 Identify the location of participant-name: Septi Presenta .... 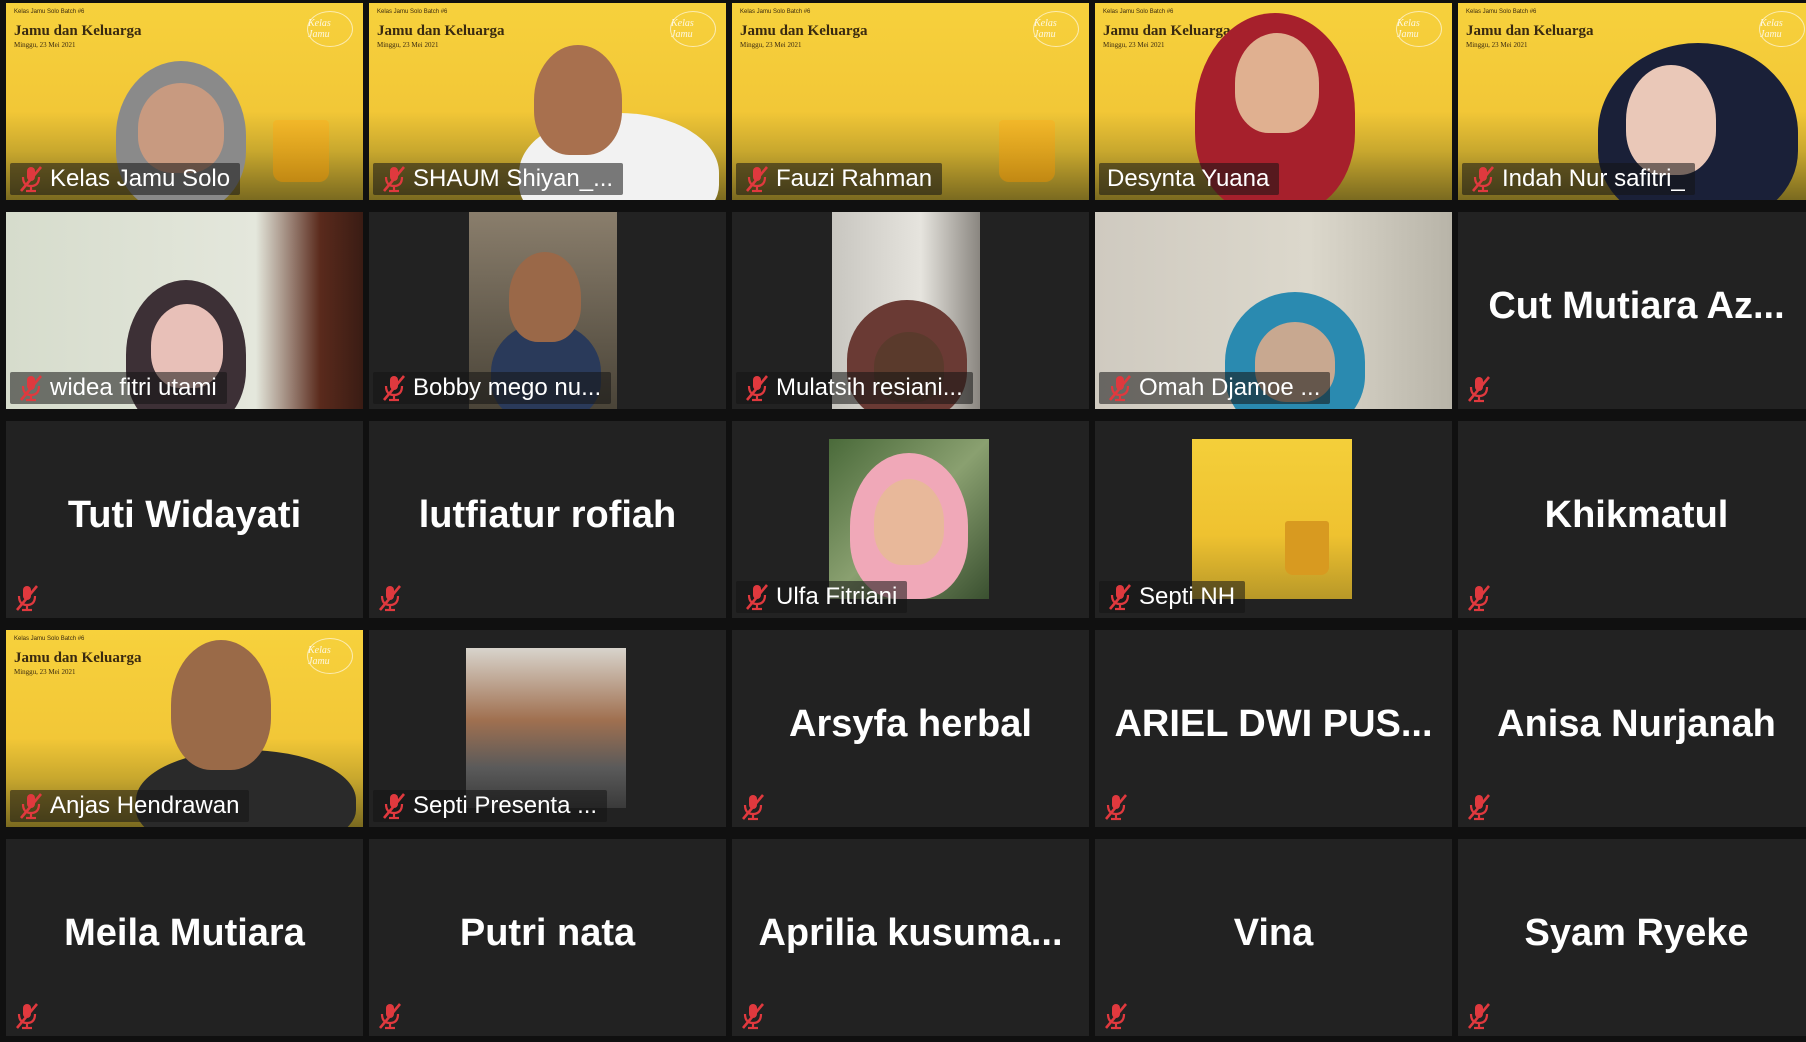
(505, 805).